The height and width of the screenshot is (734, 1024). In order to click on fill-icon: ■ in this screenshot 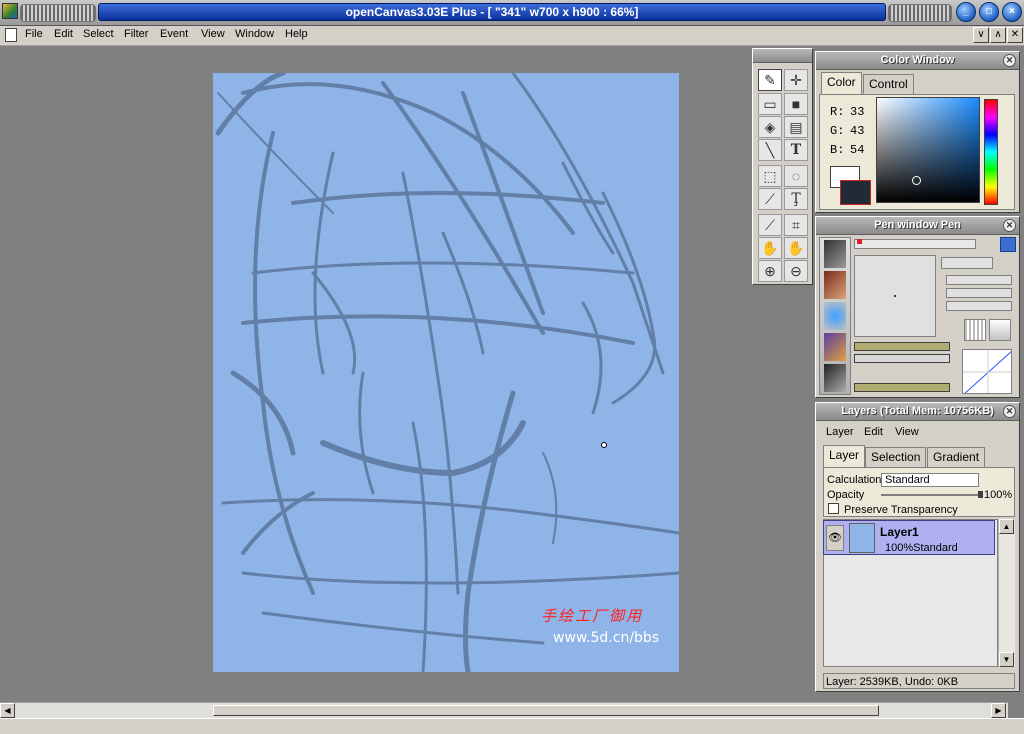, I will do `click(796, 104)`.